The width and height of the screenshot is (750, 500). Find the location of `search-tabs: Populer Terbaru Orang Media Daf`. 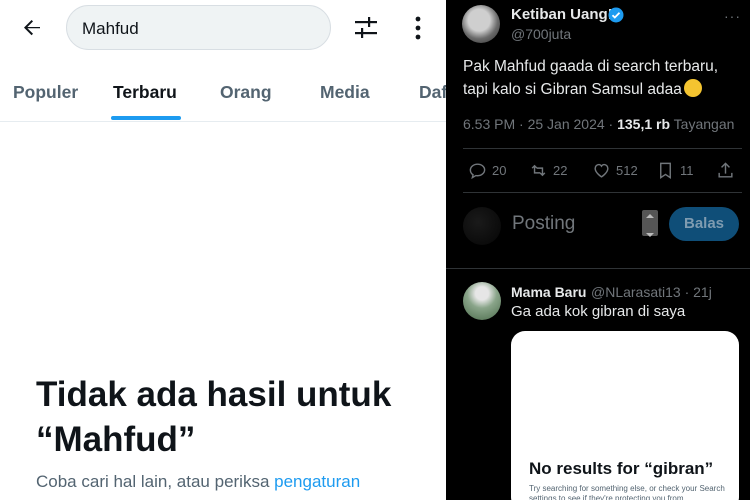

search-tabs: Populer Terbaru Orang Media Daf is located at coordinates (223, 95).